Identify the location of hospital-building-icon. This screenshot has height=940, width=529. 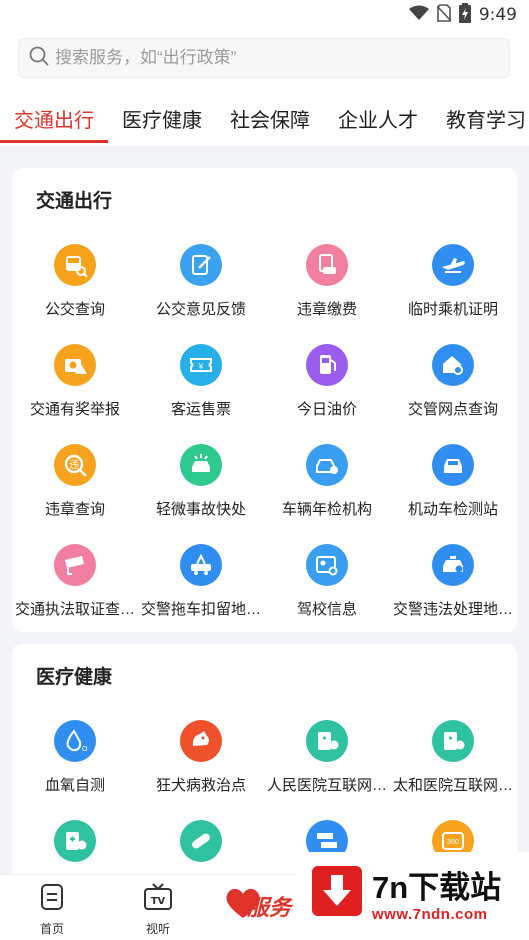
(453, 741).